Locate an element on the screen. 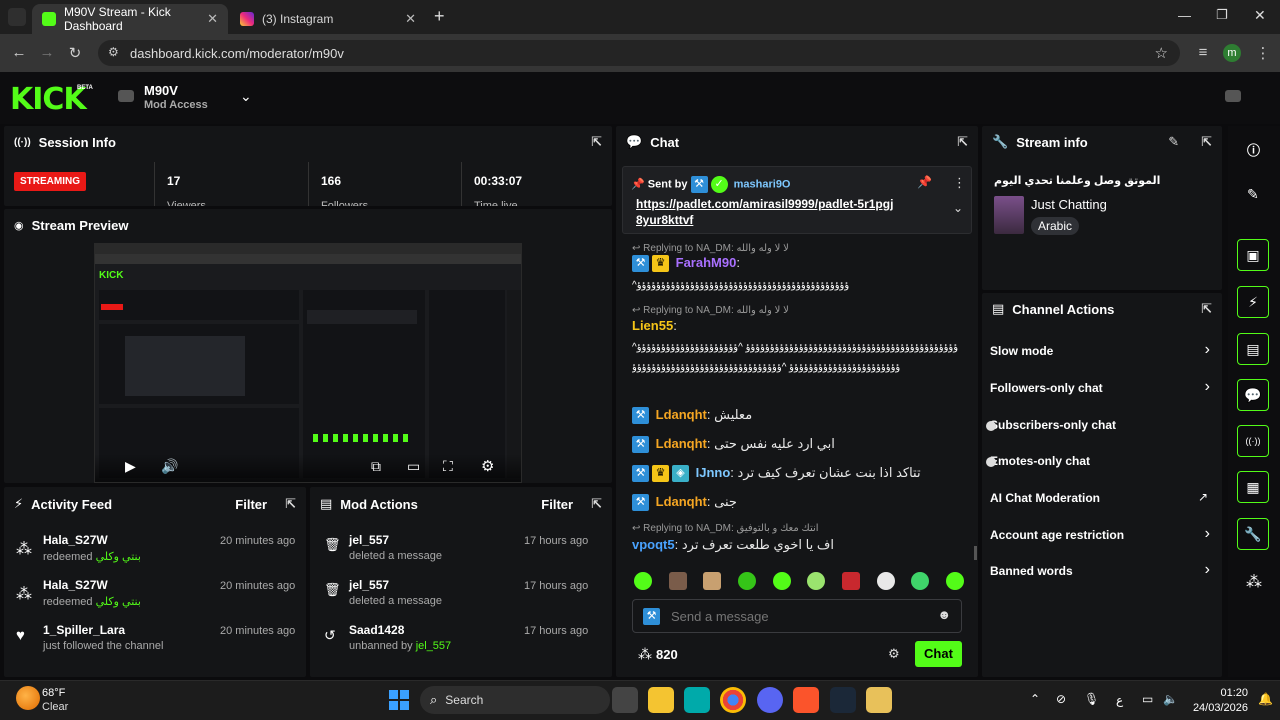 This screenshot has width=1280, height=720. steam-icon is located at coordinates (843, 700).